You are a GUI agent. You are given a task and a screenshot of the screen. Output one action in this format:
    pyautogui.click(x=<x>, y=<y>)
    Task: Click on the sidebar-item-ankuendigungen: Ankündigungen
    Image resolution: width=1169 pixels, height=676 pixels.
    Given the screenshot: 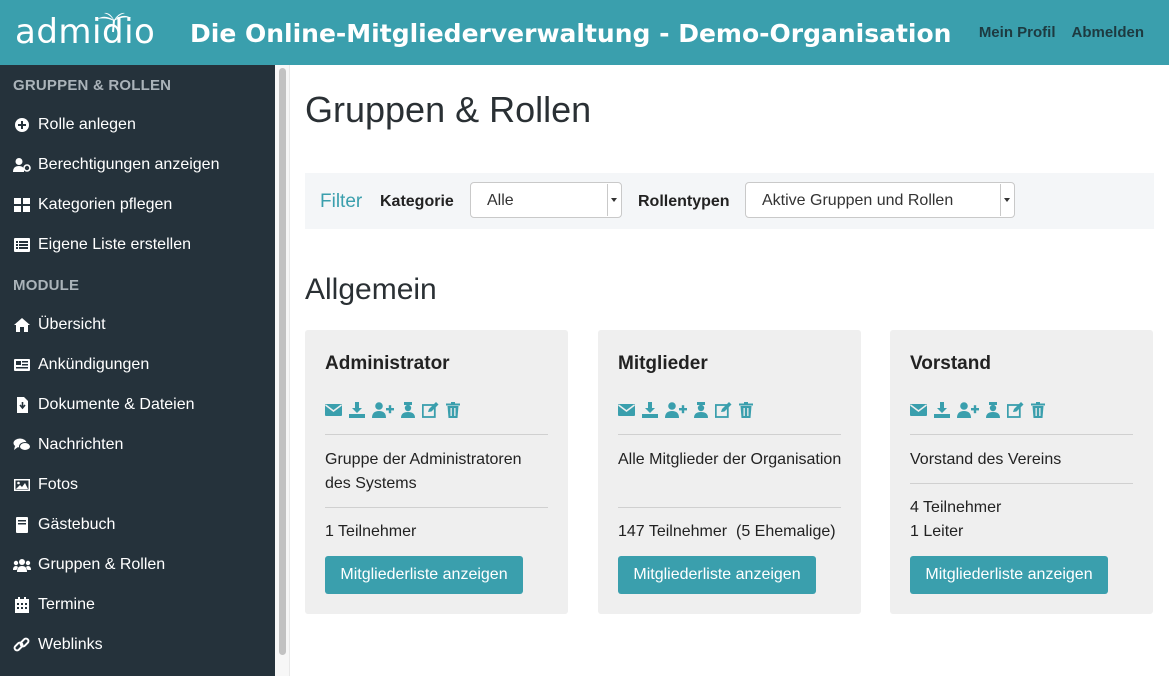 What is the action you would take?
    pyautogui.click(x=81, y=365)
    